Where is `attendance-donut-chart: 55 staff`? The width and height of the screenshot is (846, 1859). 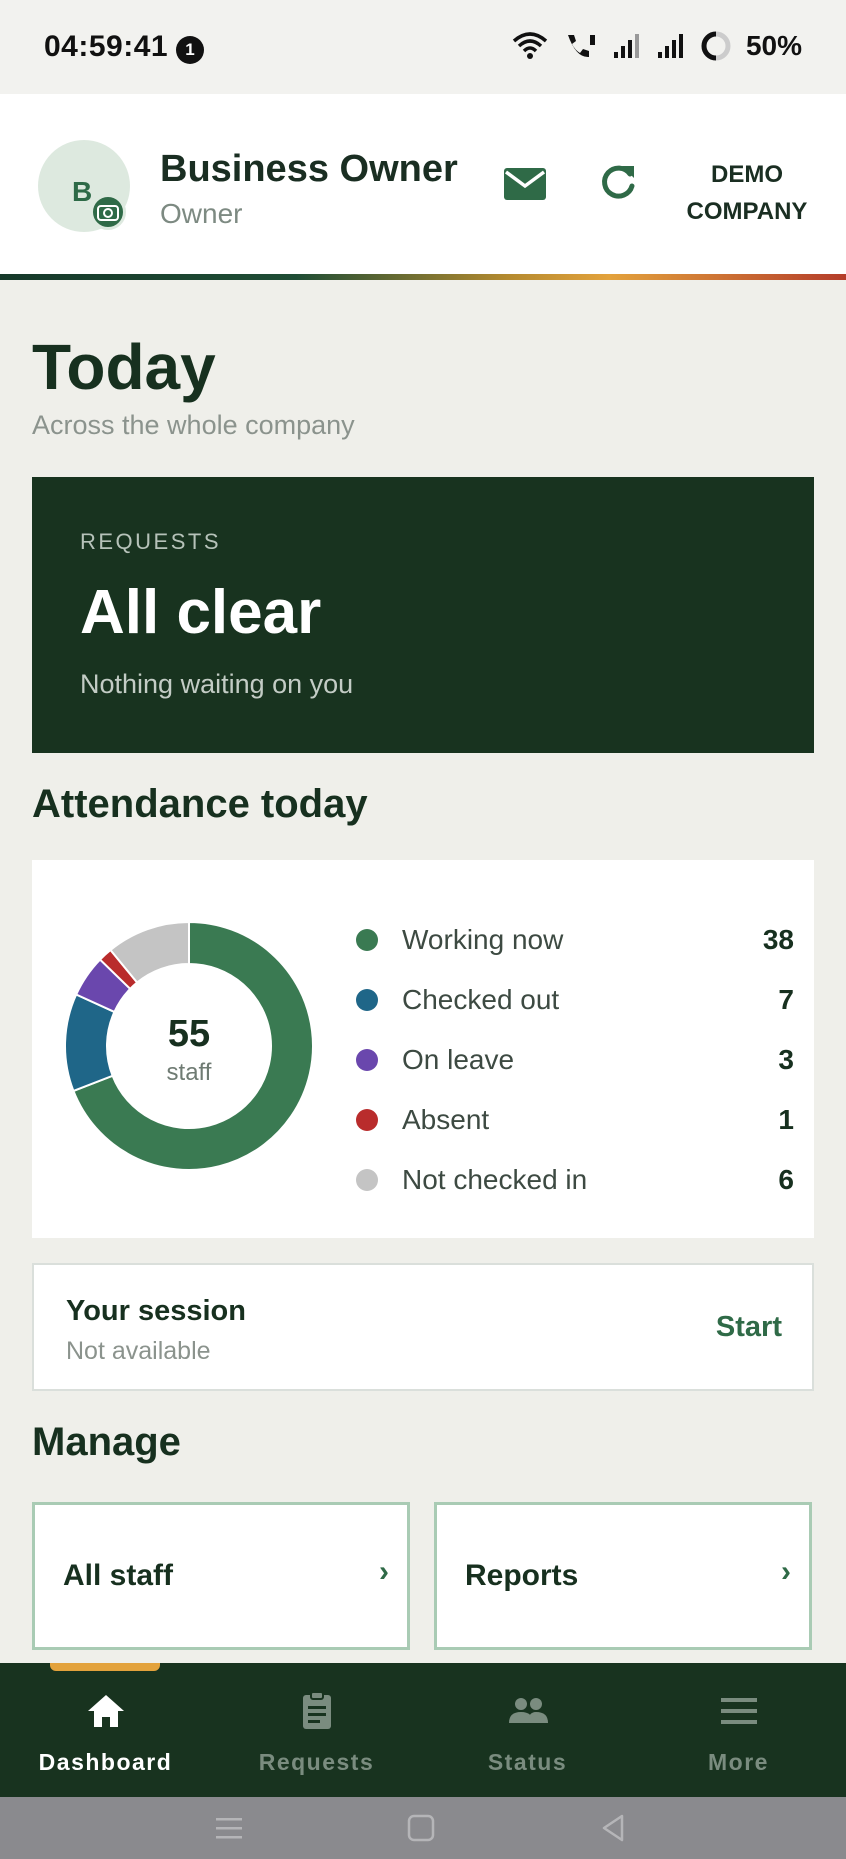
attendance-donut-chart: 55 staff is located at coordinates (189, 1045).